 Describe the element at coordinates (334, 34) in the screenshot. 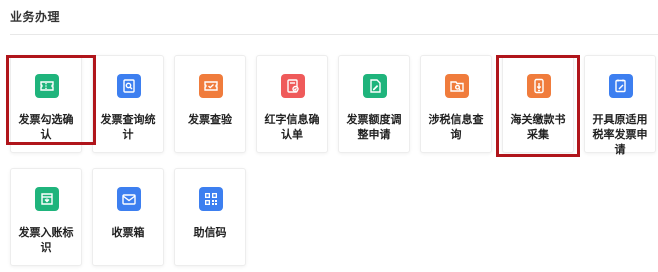

I see `divider` at that location.